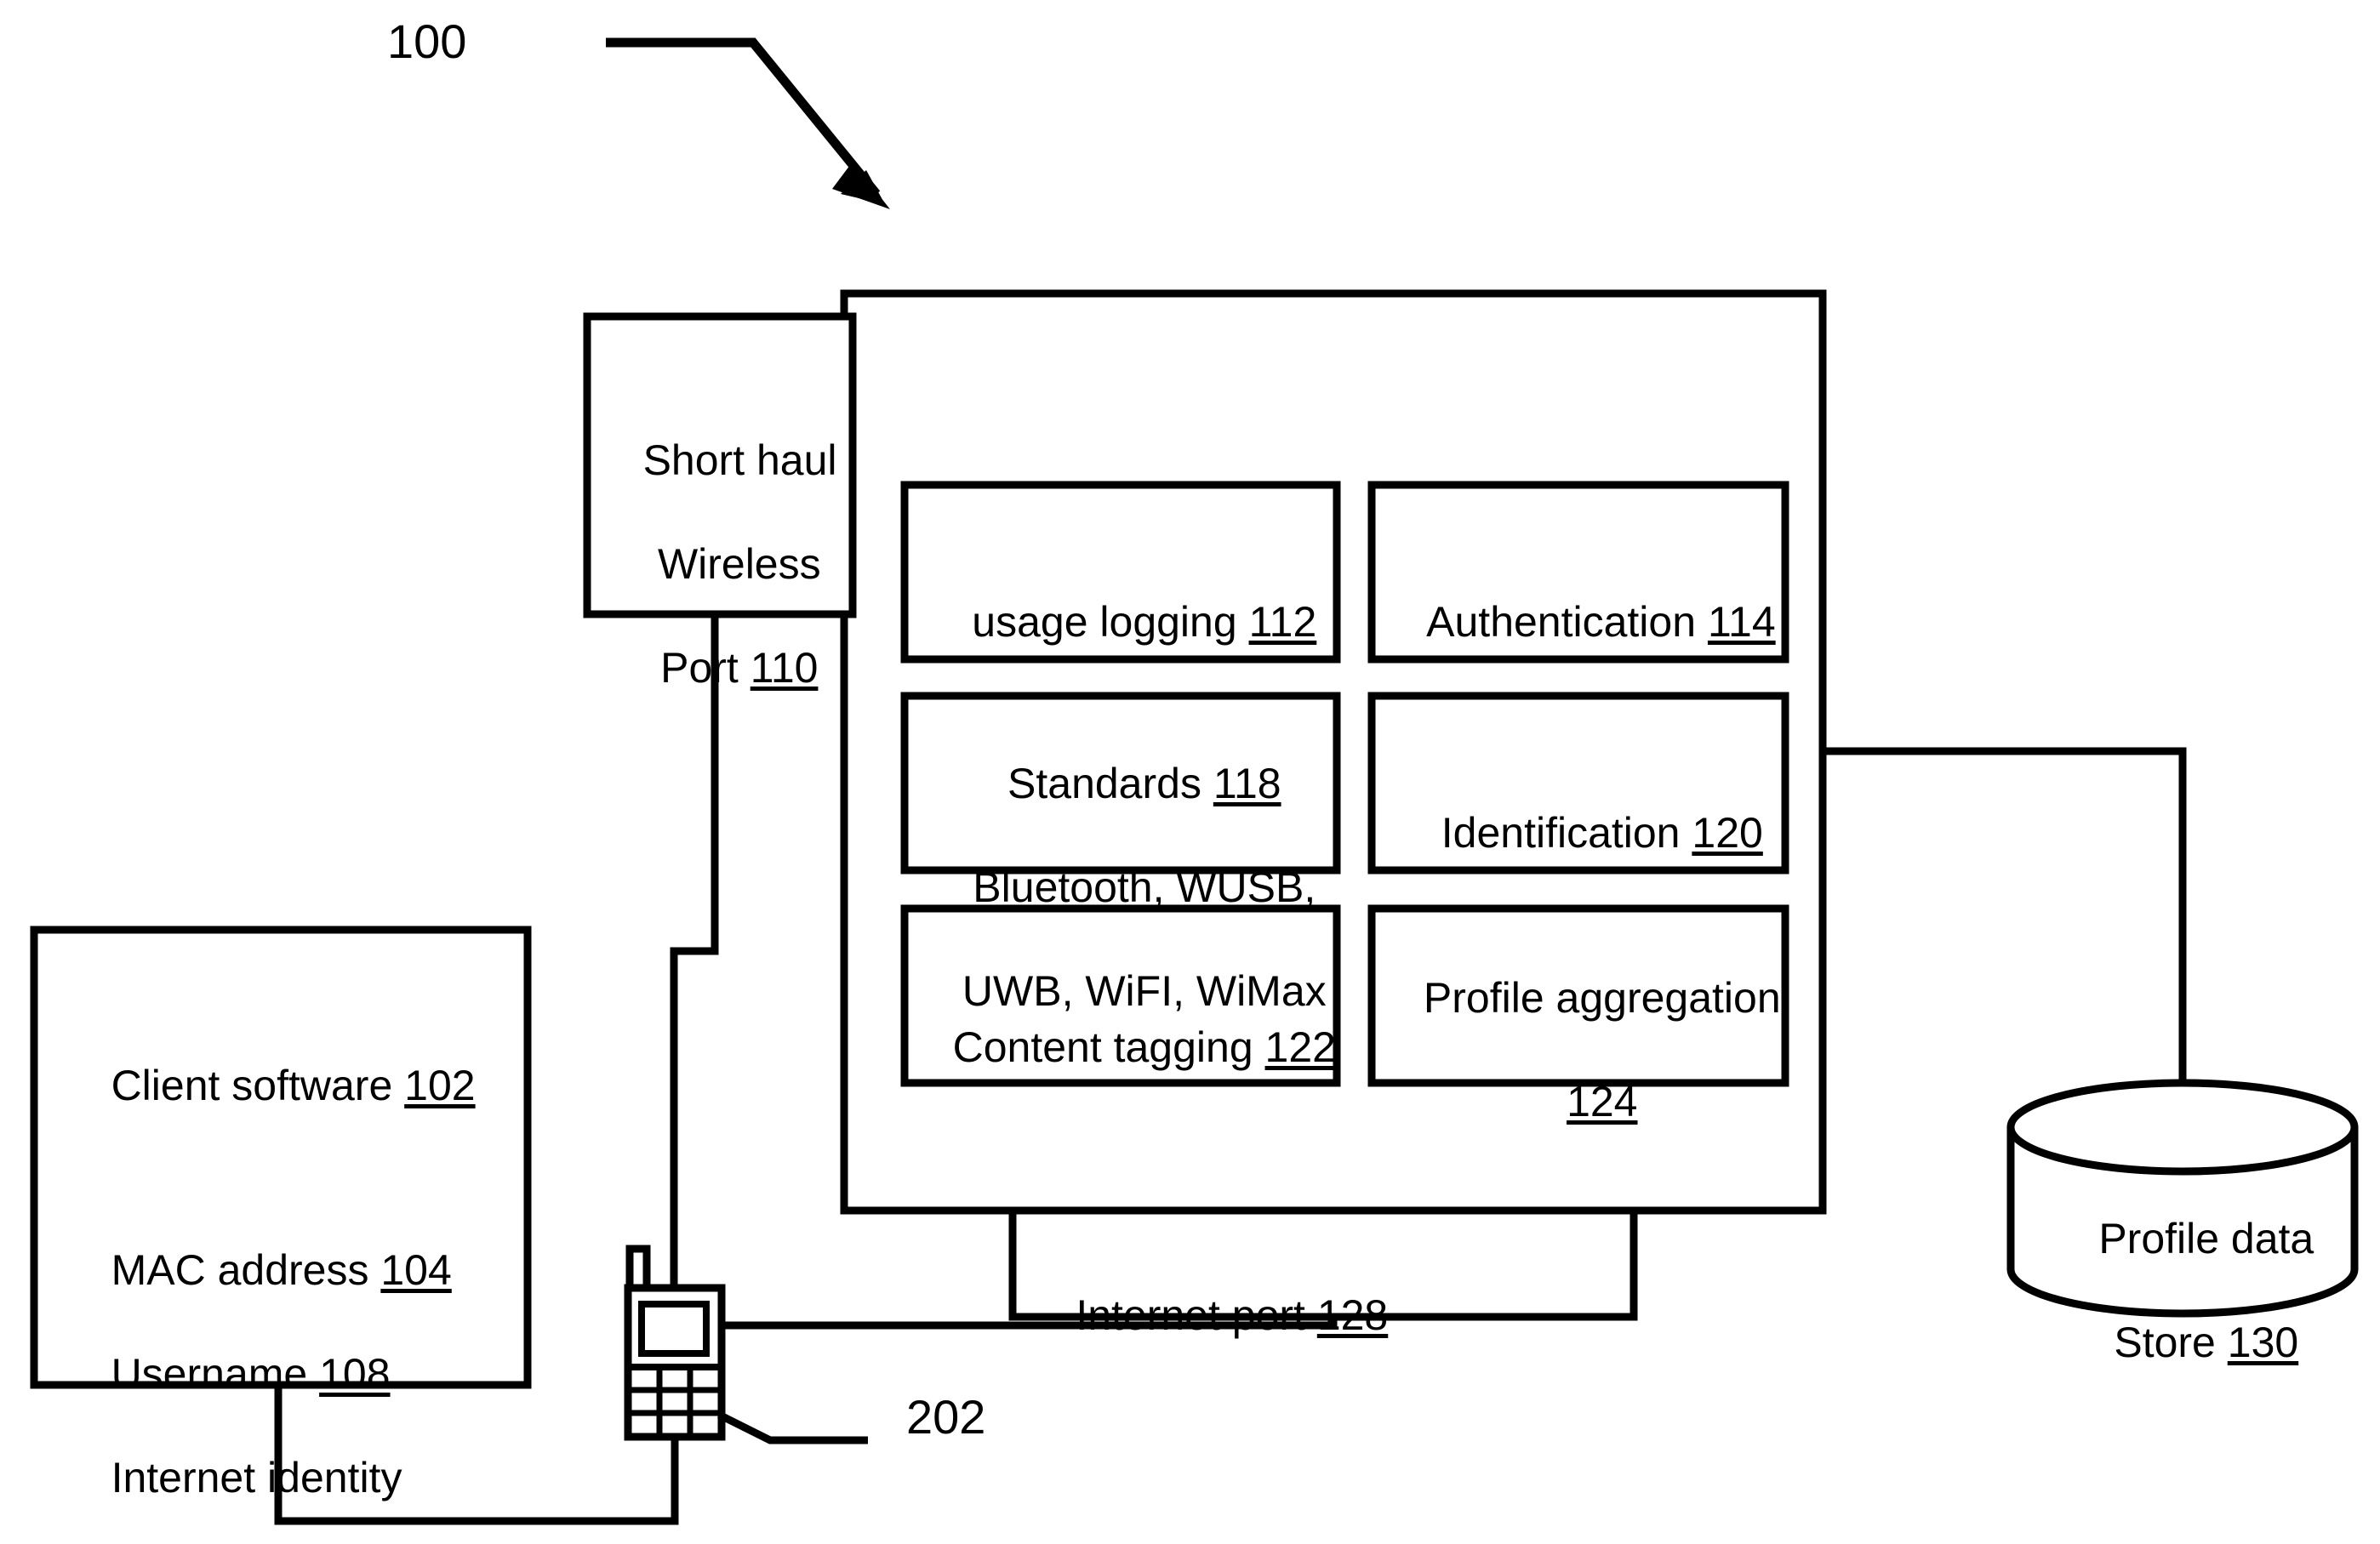  Describe the element at coordinates (2171, 1342) in the screenshot. I see `profile-store-line-2-text: Store` at that location.